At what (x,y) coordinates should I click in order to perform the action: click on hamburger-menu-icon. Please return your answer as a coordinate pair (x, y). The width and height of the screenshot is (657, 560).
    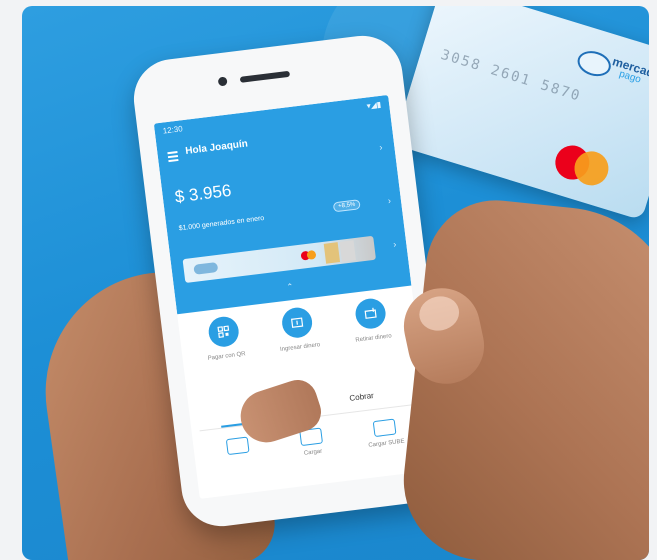
    Looking at the image, I should click on (173, 157).